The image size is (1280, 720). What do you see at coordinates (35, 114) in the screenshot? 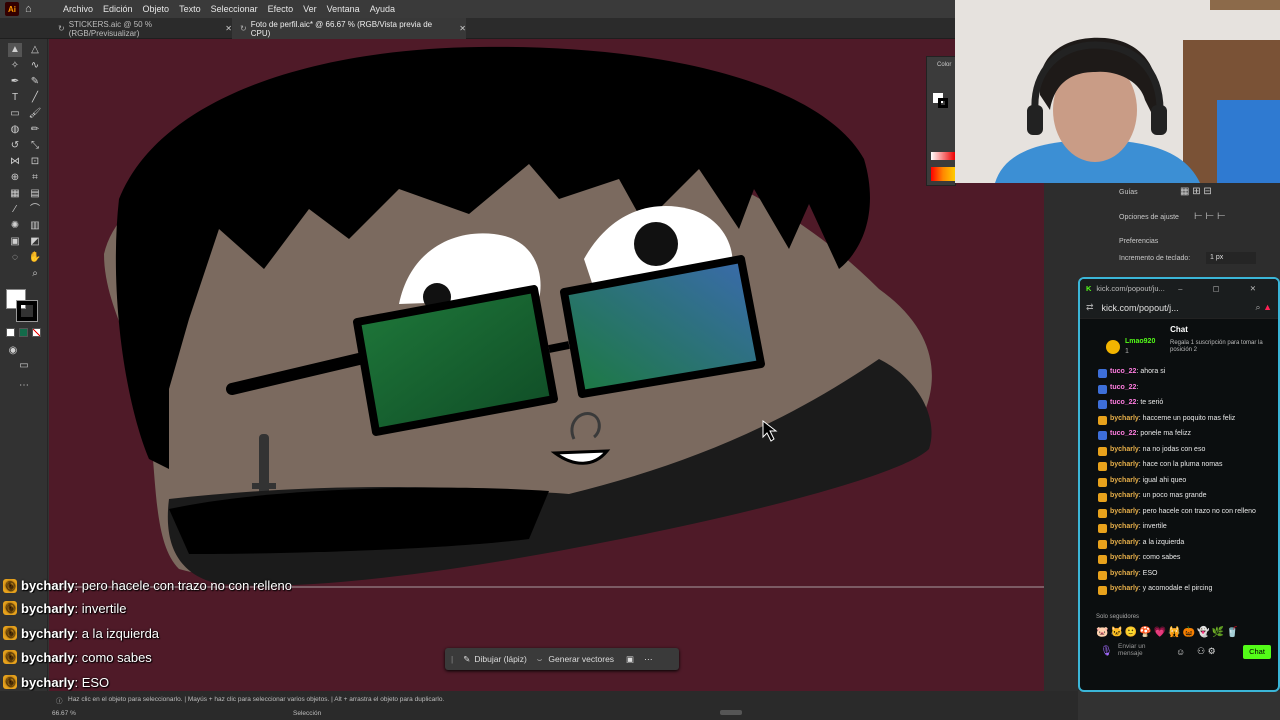
I see `paintbrush-icon: 🖌` at bounding box center [35, 114].